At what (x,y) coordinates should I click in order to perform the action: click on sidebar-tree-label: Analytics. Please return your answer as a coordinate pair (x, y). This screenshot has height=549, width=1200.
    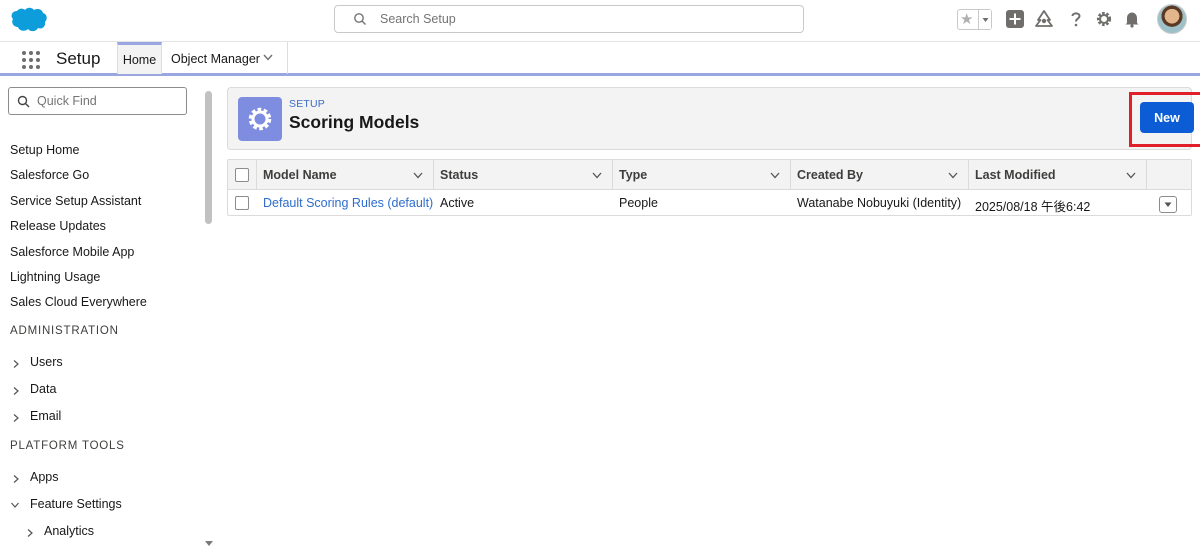
    Looking at the image, I should click on (69, 531).